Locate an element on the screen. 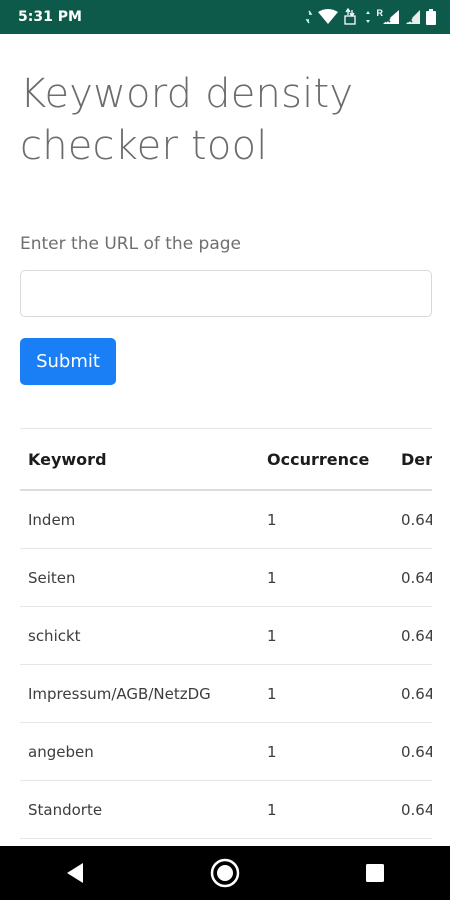  column-header-occurrence: Occurrence is located at coordinates (334, 460).